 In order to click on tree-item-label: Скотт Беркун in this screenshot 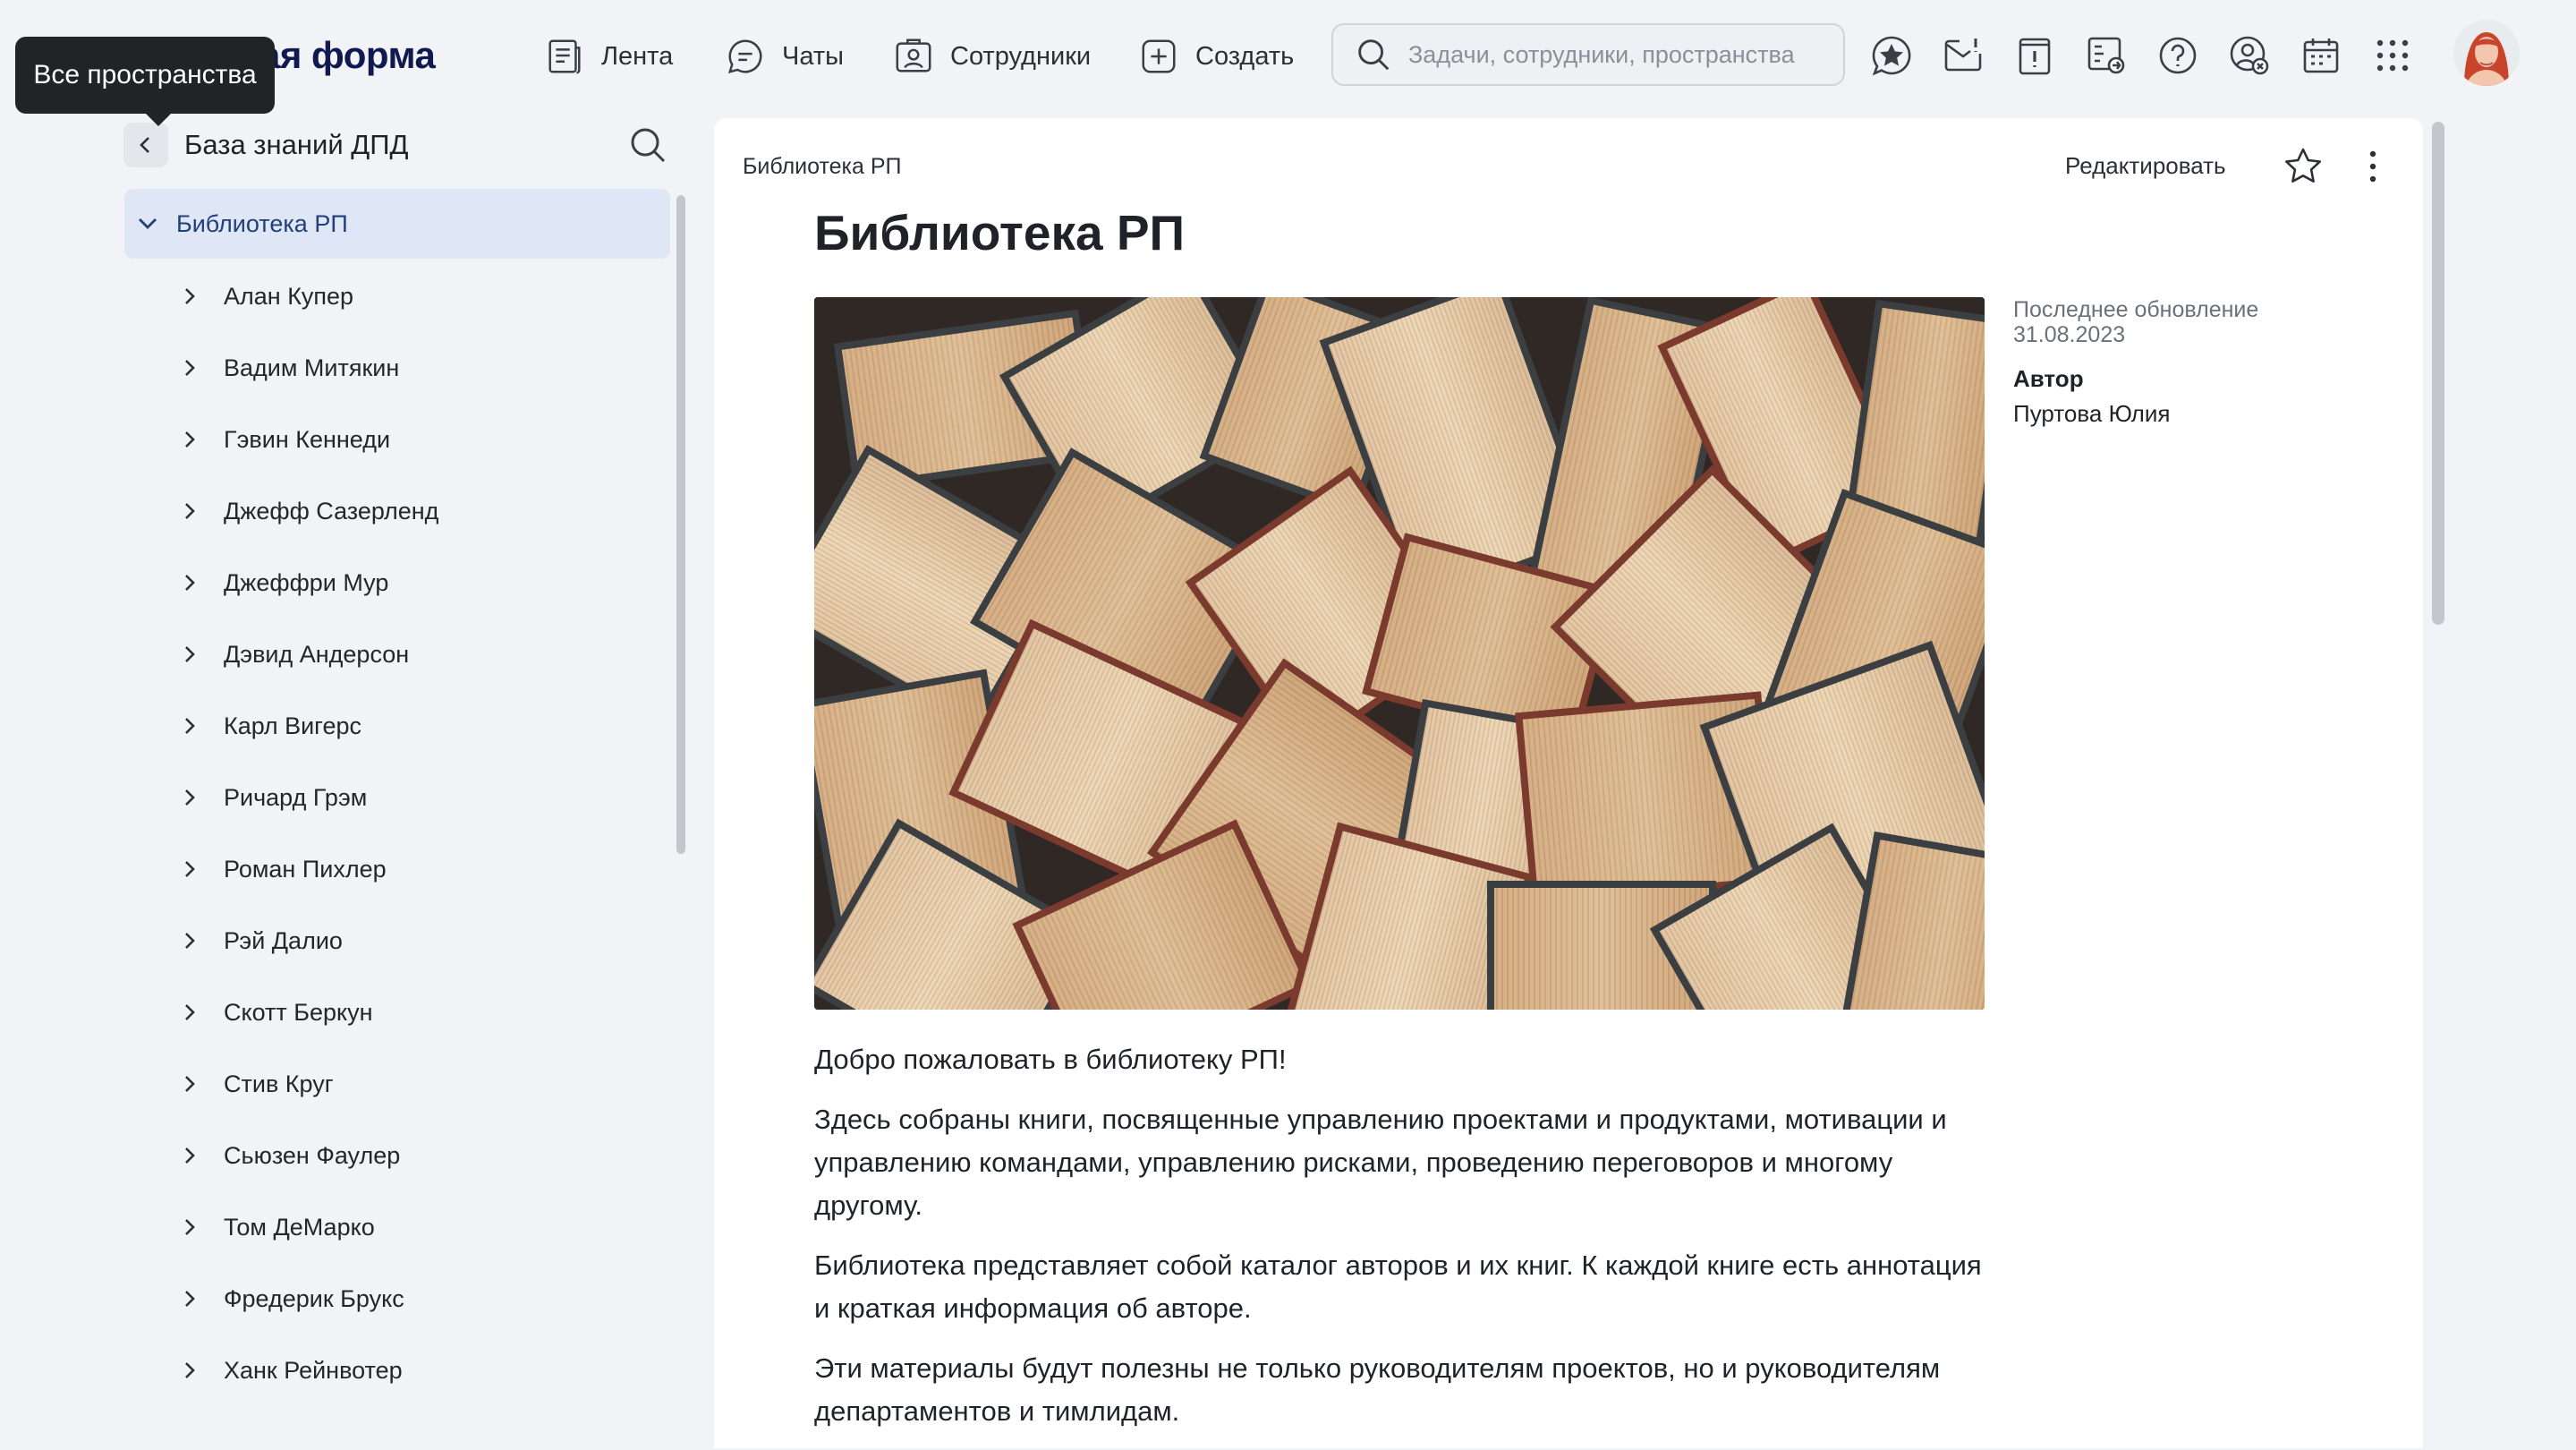, I will do `click(298, 1012)`.